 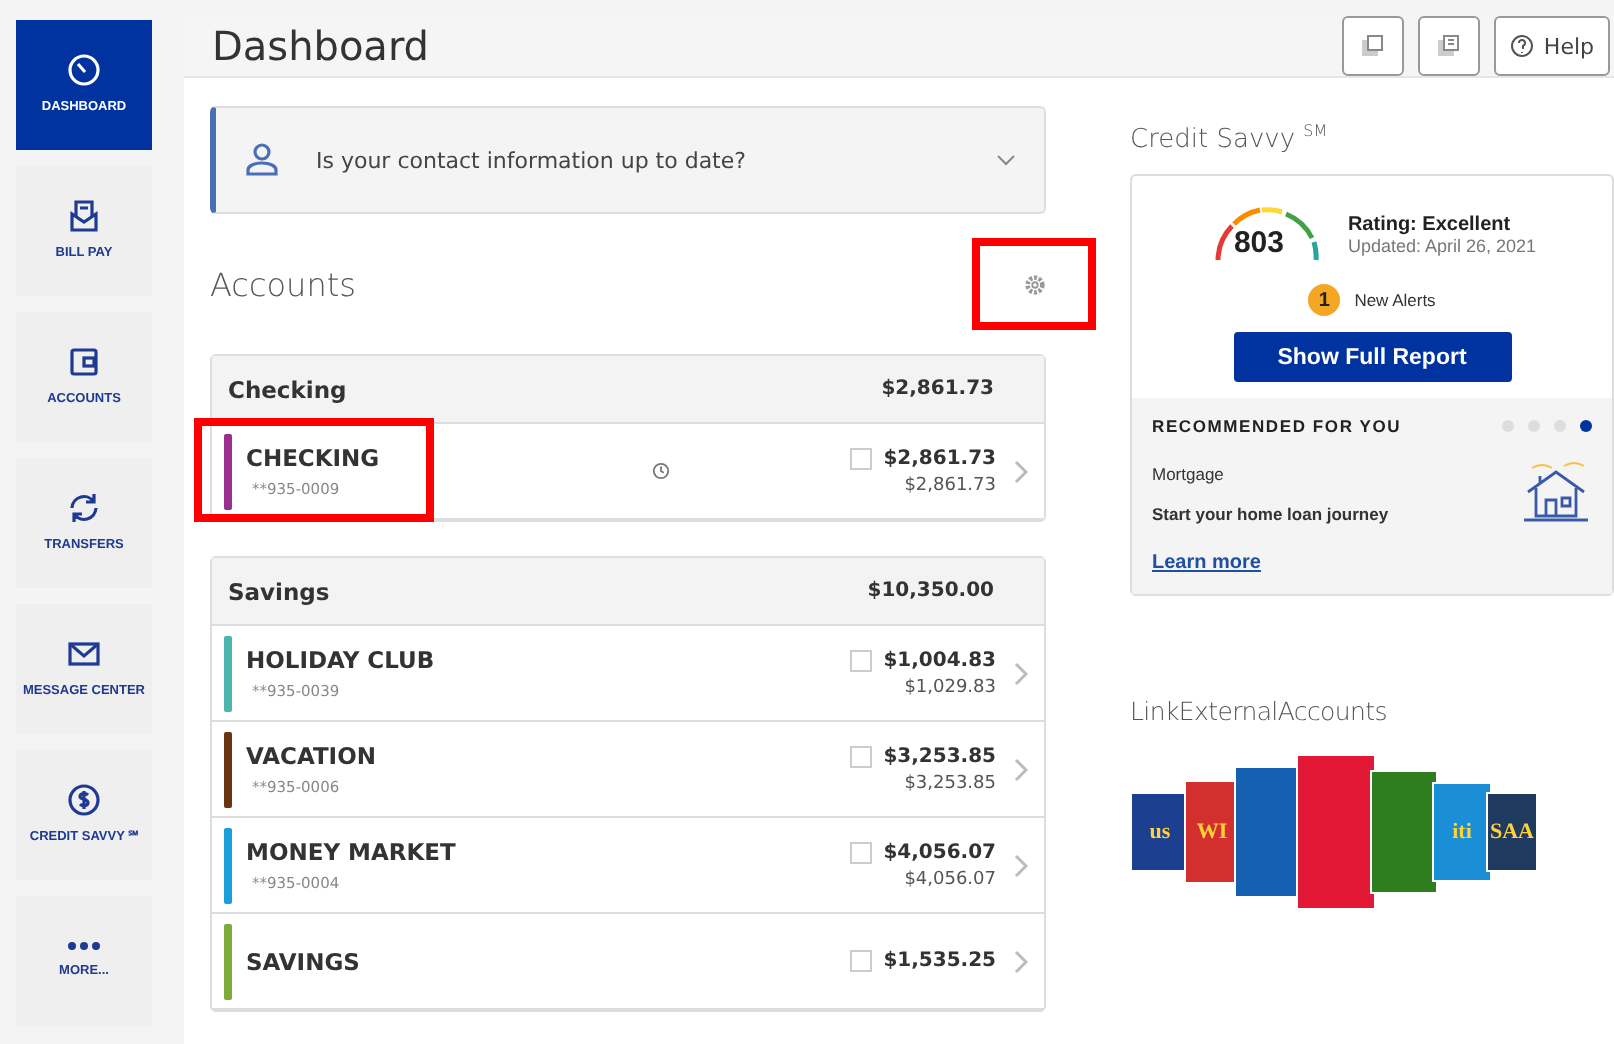 I want to click on person-icon, so click(x=262, y=160).